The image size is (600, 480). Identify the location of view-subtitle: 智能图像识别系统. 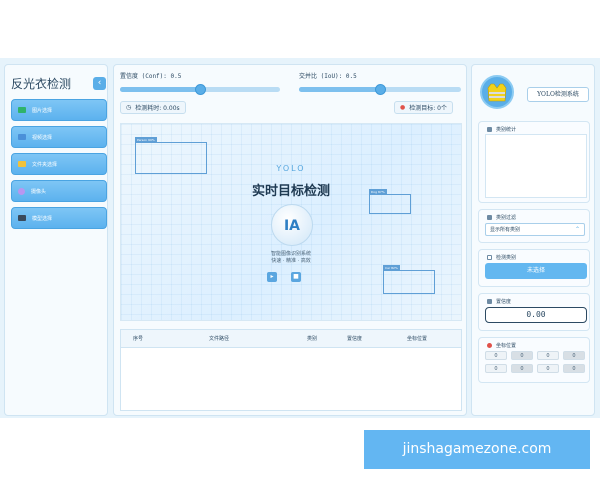
(290, 254).